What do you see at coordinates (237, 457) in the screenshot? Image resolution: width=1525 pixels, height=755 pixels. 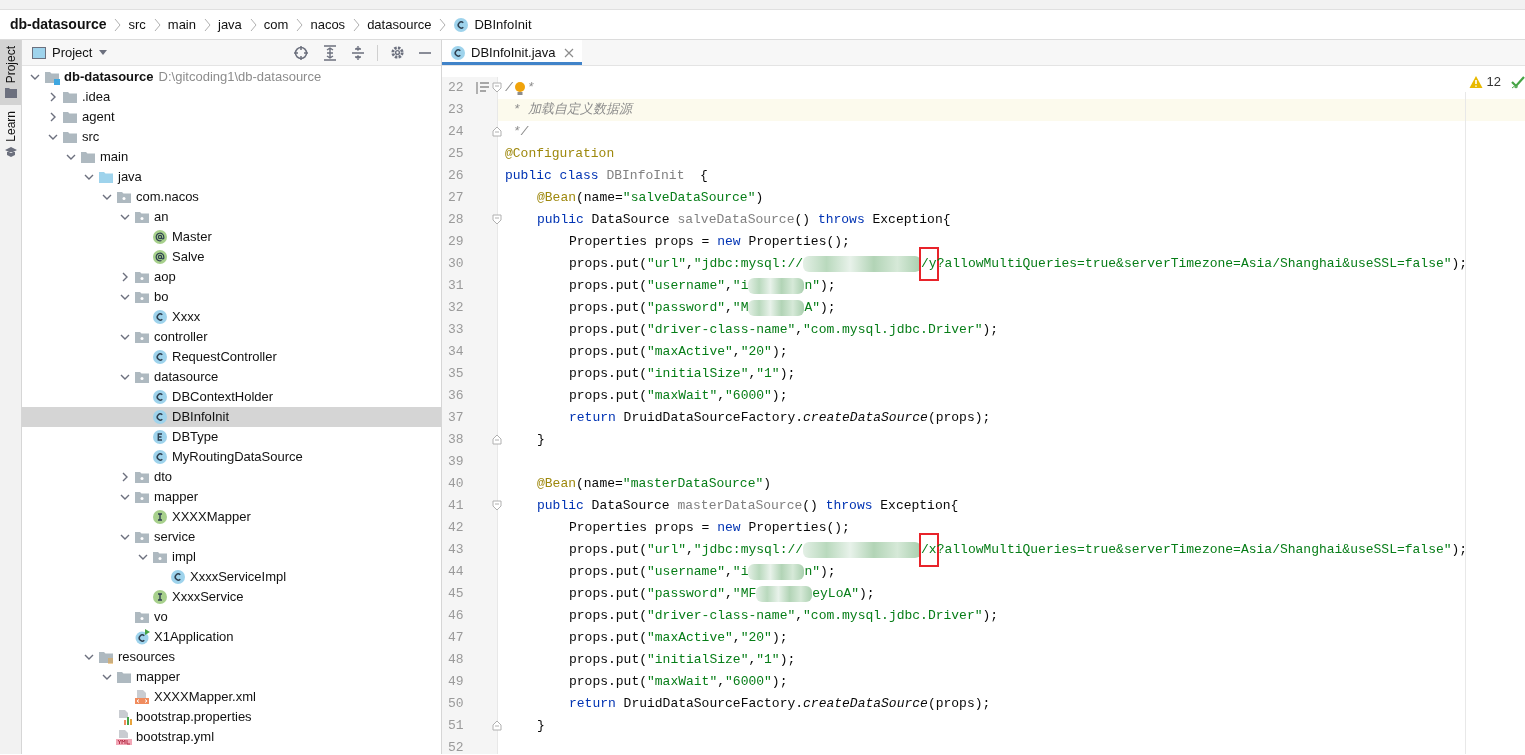 I see `tree-item-label: MyRoutingDataSource` at bounding box center [237, 457].